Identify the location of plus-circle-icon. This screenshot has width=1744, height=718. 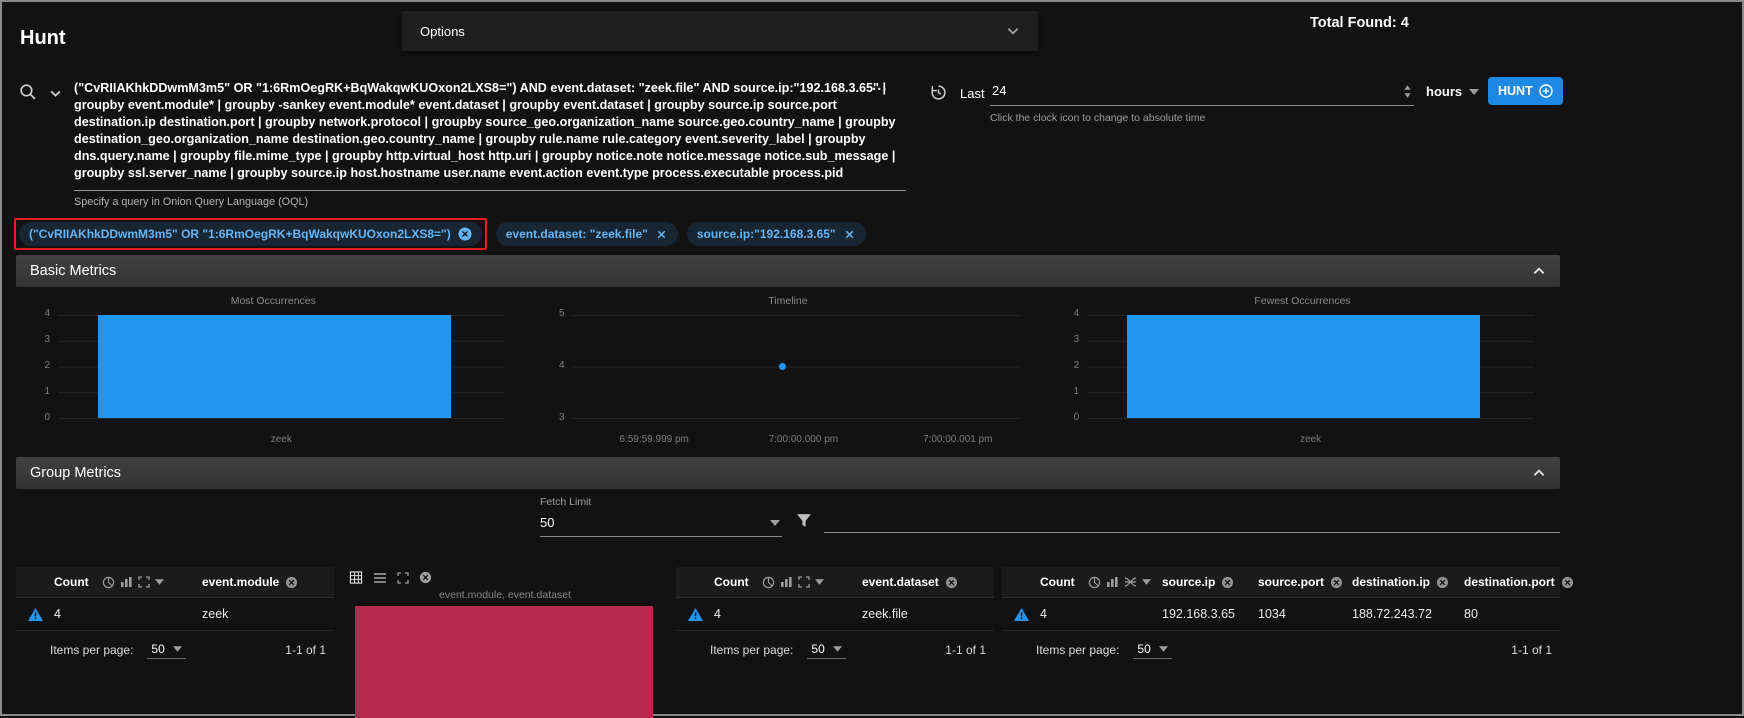
(1546, 91).